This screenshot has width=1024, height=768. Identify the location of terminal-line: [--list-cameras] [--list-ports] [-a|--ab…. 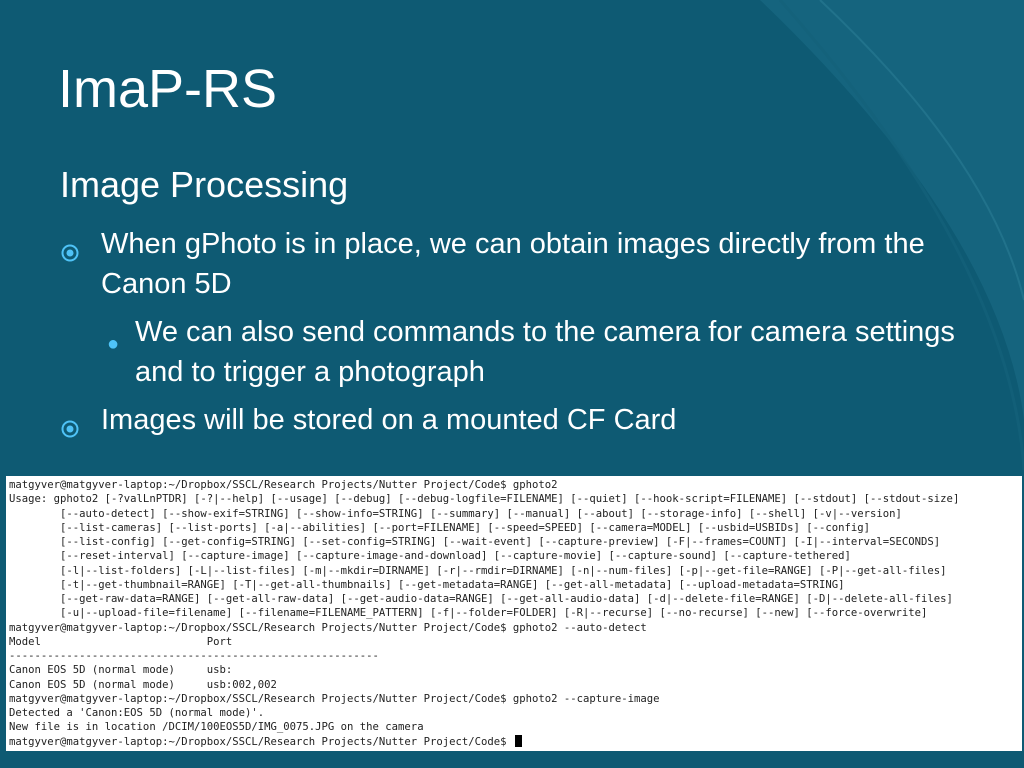
(440, 527).